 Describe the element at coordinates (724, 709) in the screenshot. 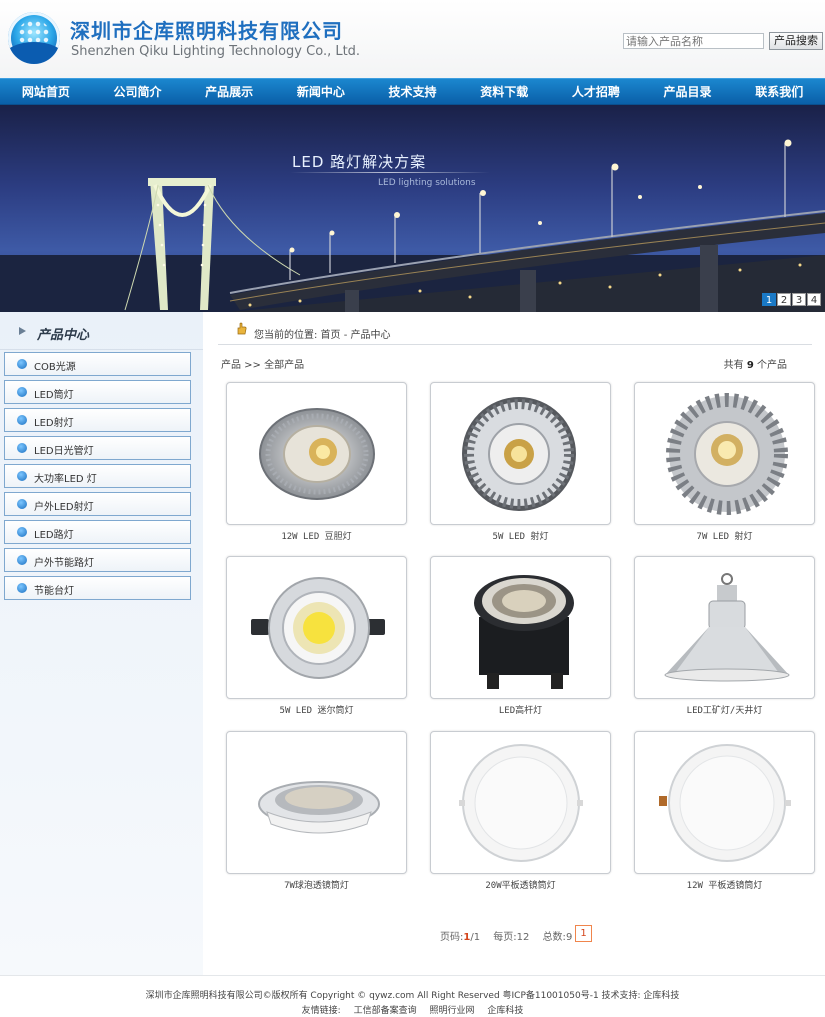

I see `product-name: LED工矿灯/天井灯` at that location.